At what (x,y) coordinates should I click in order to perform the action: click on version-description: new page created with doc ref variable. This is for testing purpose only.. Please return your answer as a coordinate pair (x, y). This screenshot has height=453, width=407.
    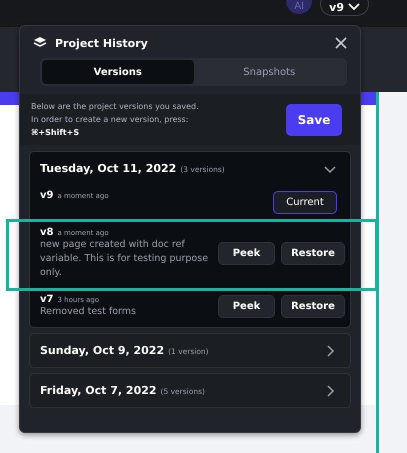
    Looking at the image, I should click on (125, 259).